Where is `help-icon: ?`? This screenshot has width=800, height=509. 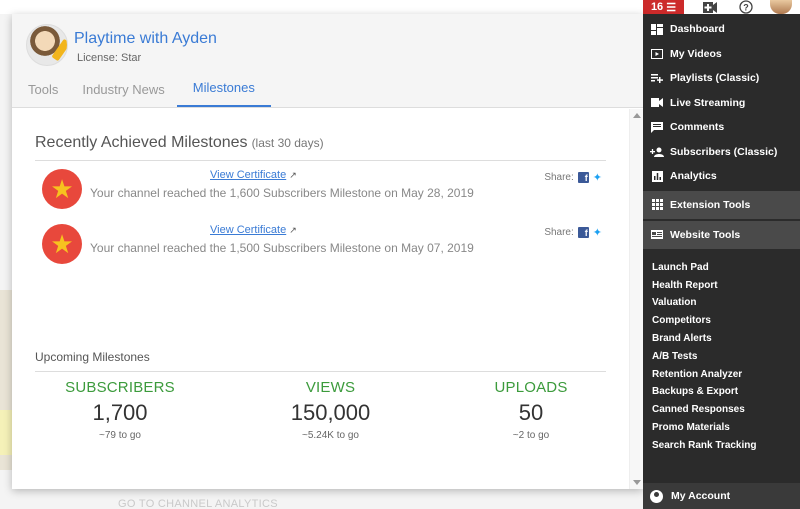 help-icon: ? is located at coordinates (746, 7).